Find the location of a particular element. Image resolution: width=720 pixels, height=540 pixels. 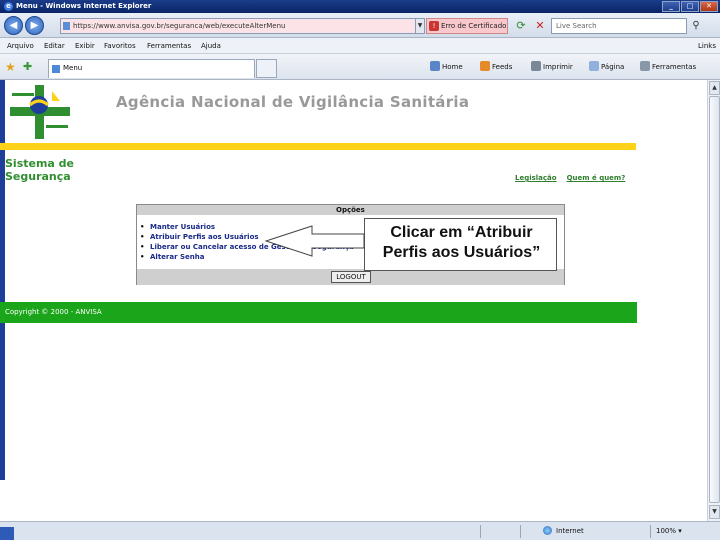

tools-label: Ferramentas is located at coordinates (674, 67).